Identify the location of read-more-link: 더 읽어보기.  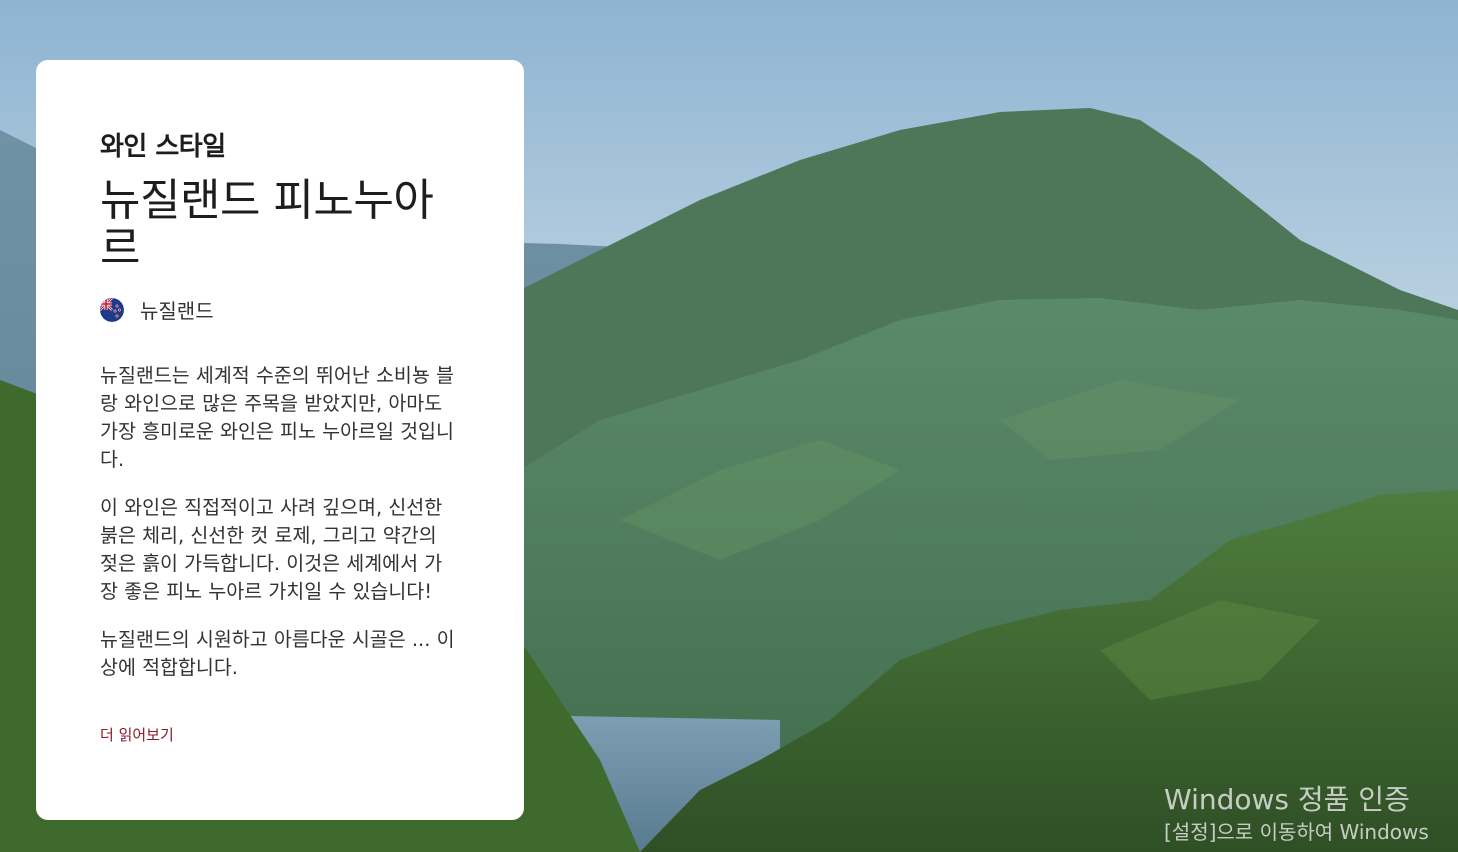
(137, 734).